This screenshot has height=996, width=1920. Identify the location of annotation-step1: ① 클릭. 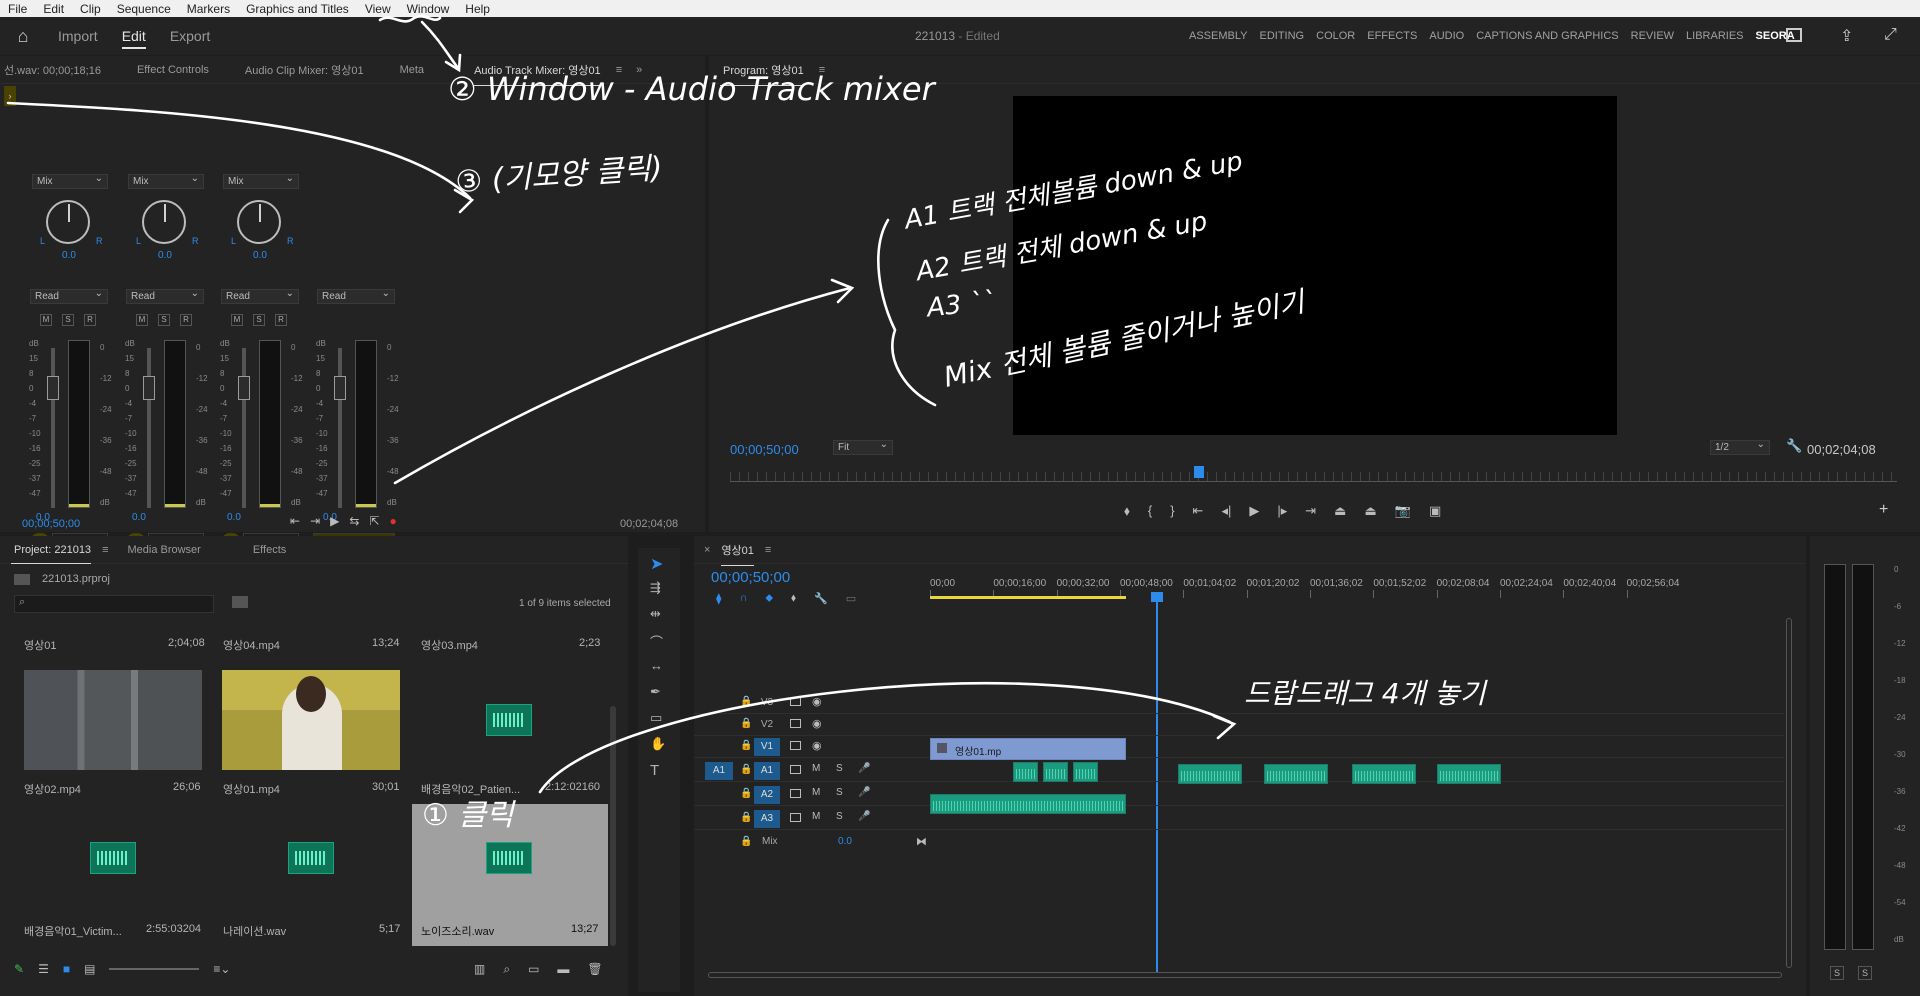
(468, 815).